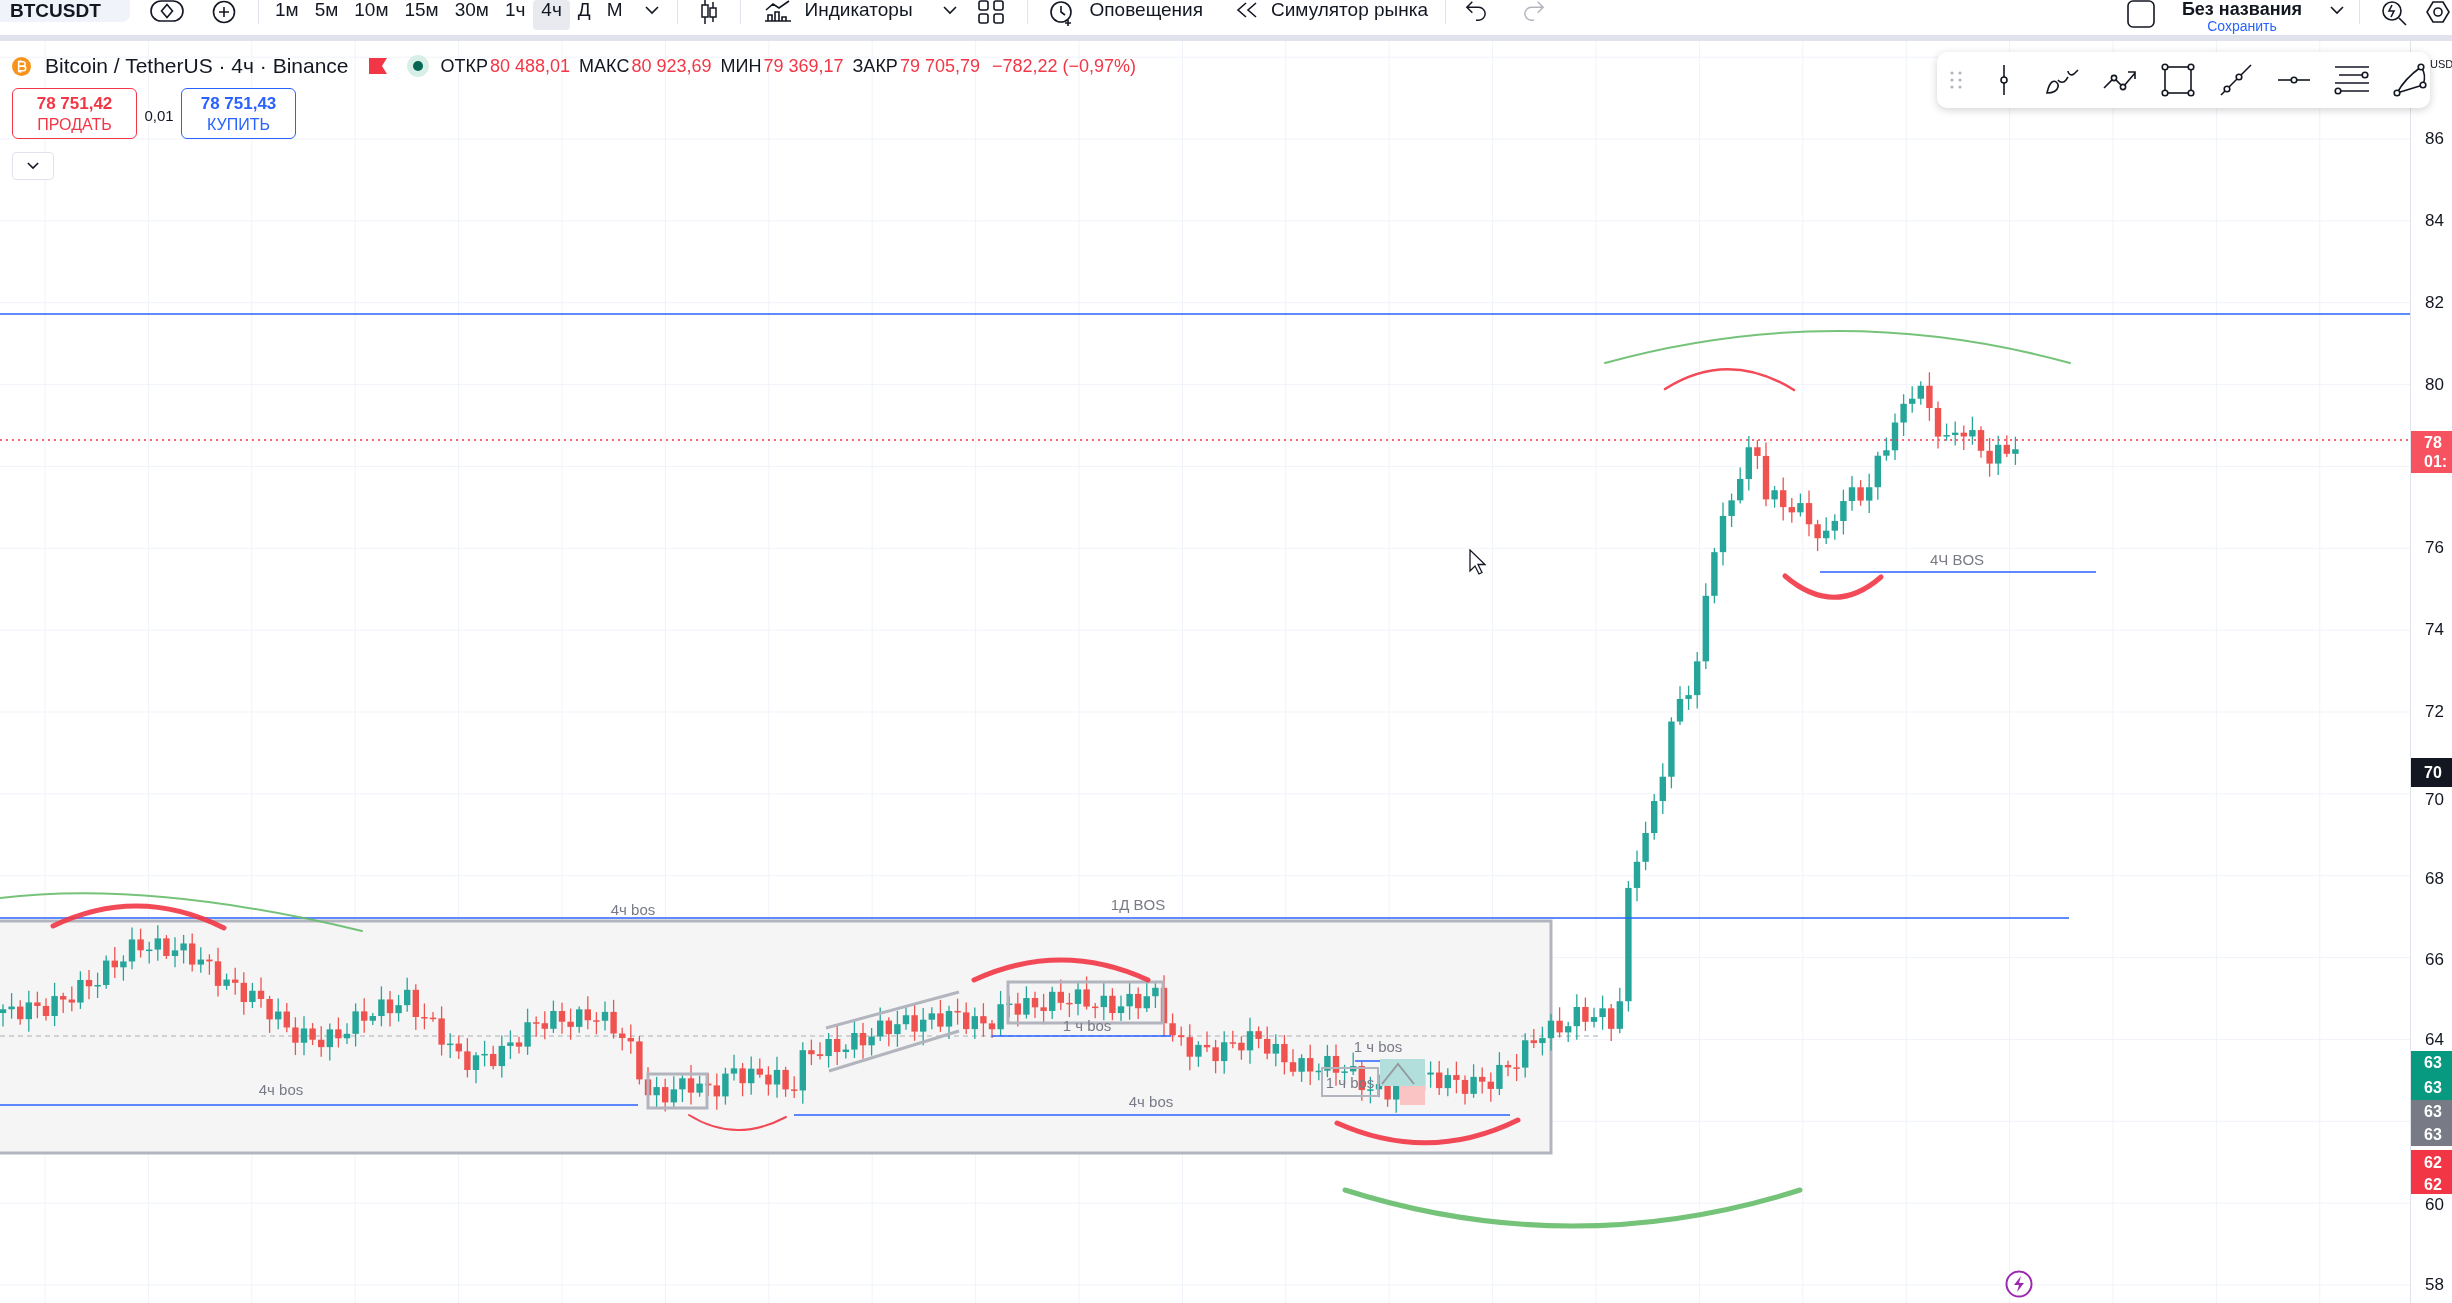  Describe the element at coordinates (515, 15) in the screenshot. I see `interval-tab: 1ч` at that location.